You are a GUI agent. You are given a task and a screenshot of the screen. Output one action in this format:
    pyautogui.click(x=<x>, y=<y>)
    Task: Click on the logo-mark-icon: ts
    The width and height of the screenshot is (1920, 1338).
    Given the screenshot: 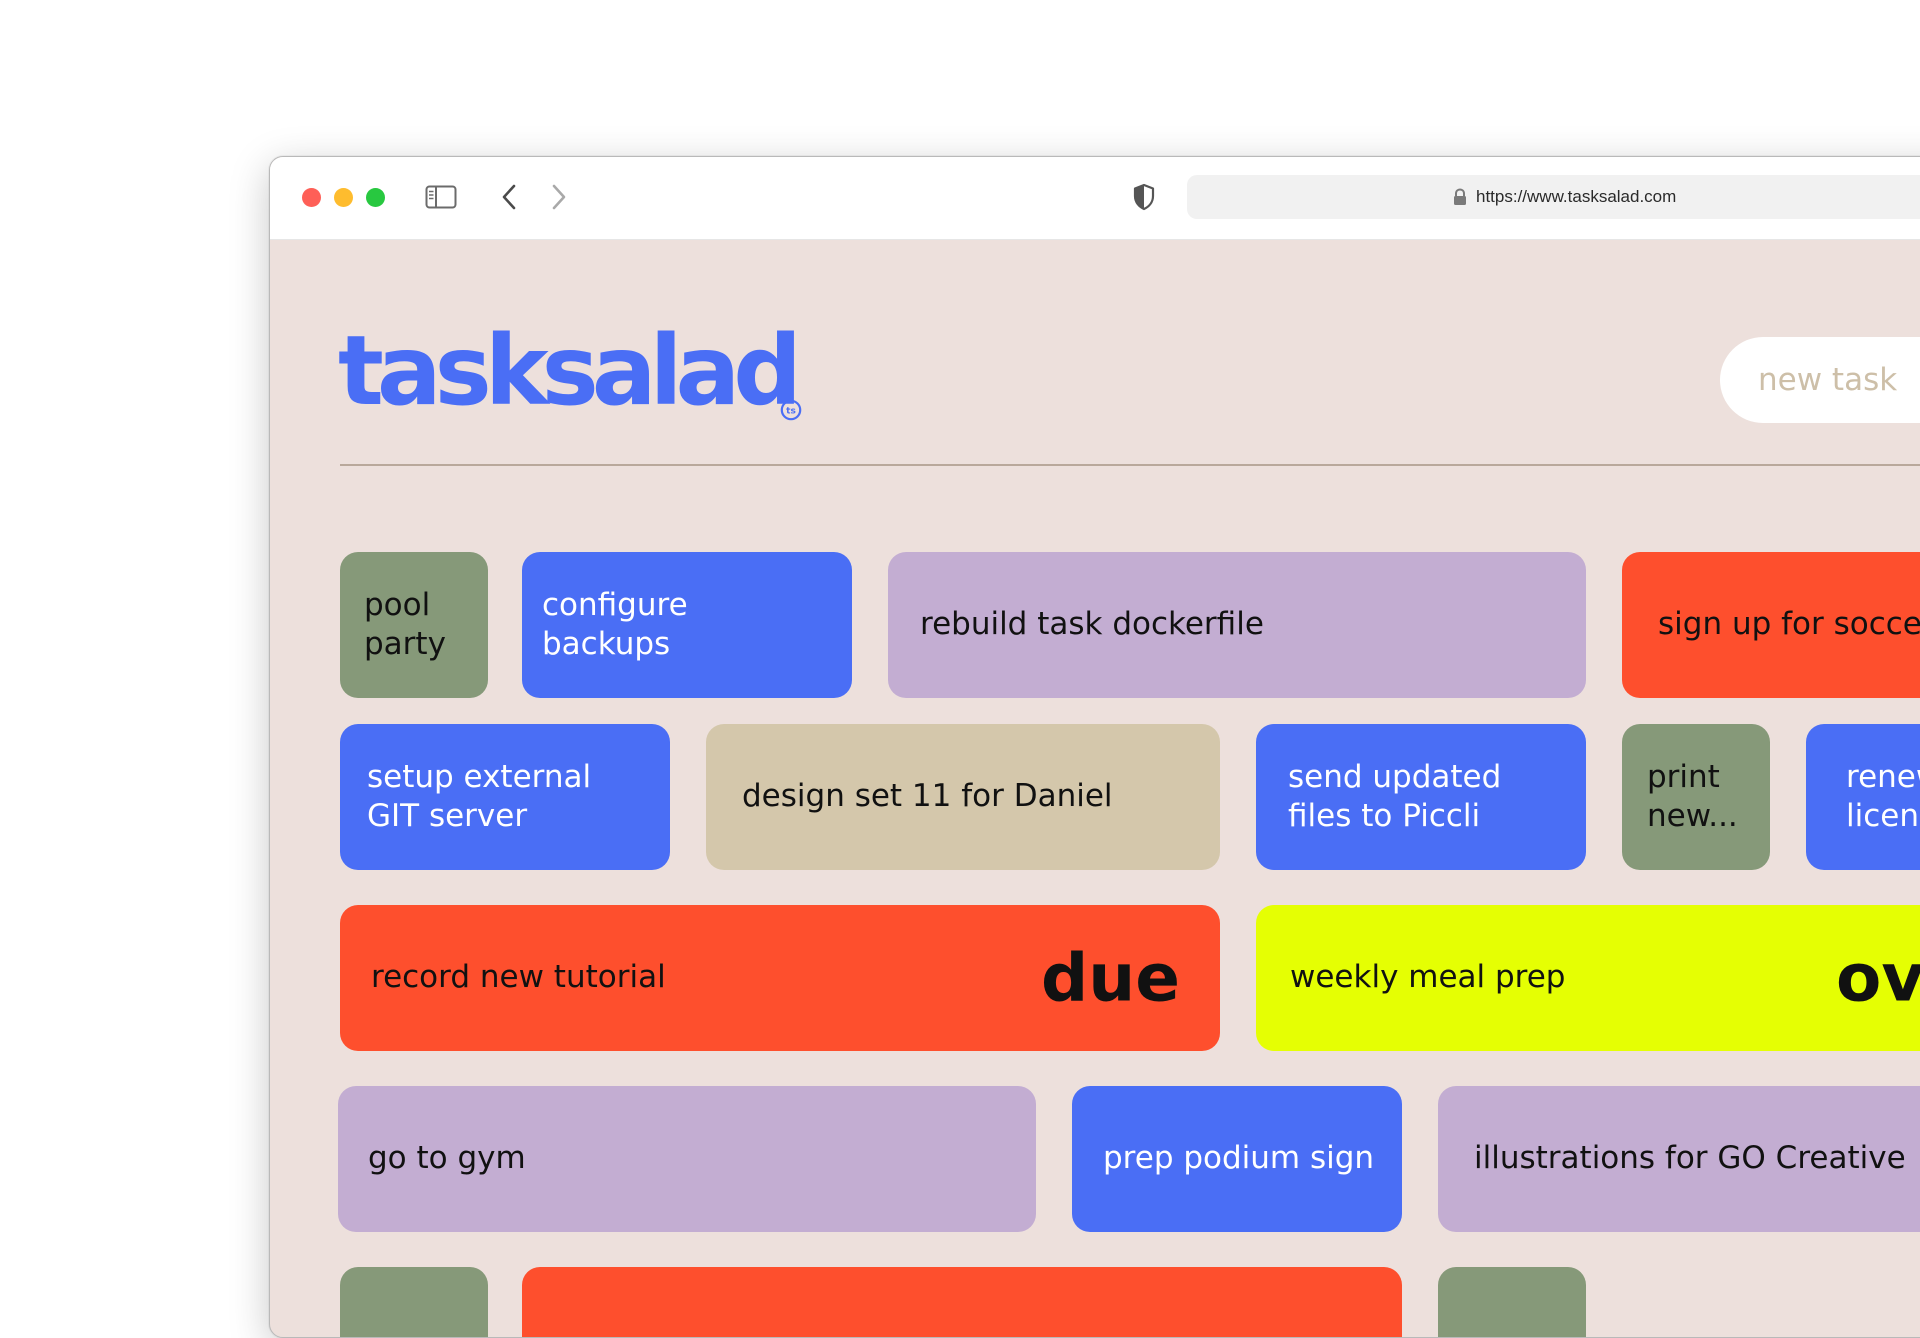 What is the action you would take?
    pyautogui.click(x=791, y=410)
    